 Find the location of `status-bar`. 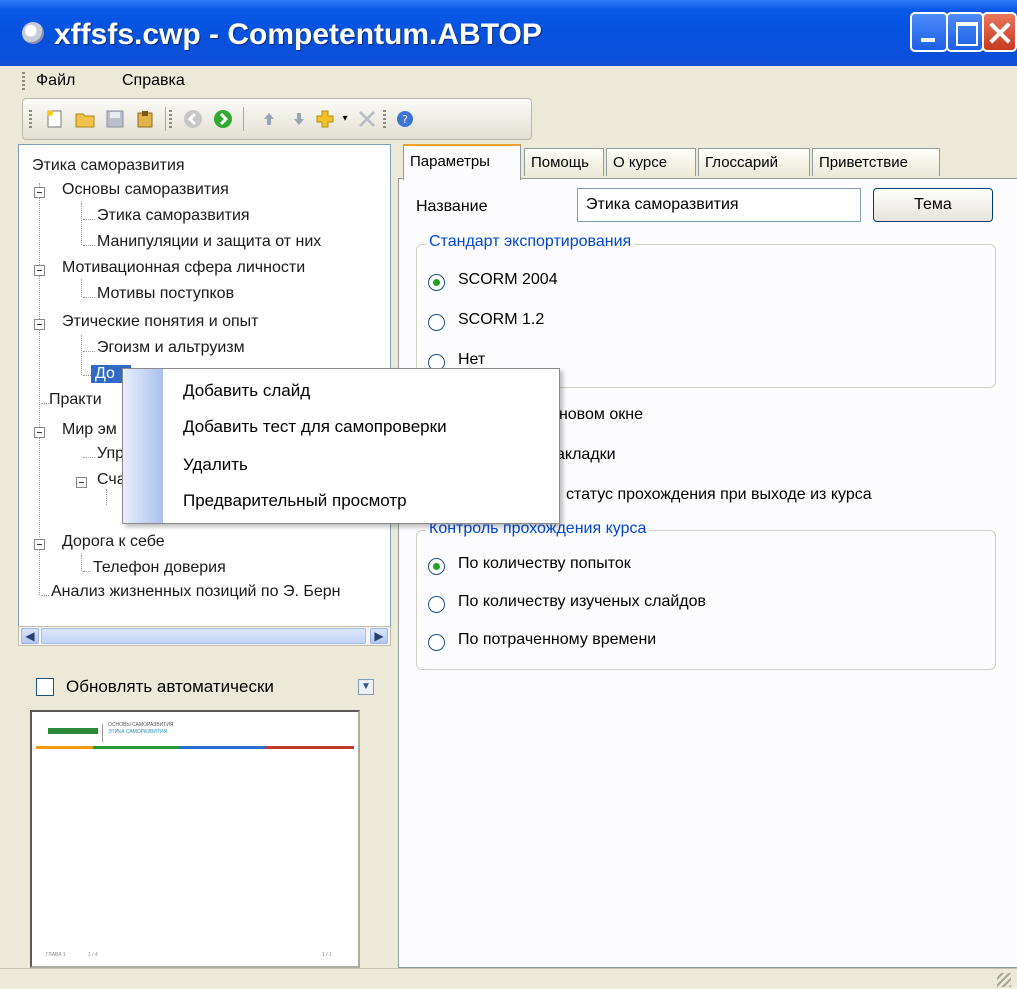

status-bar is located at coordinates (508, 978).